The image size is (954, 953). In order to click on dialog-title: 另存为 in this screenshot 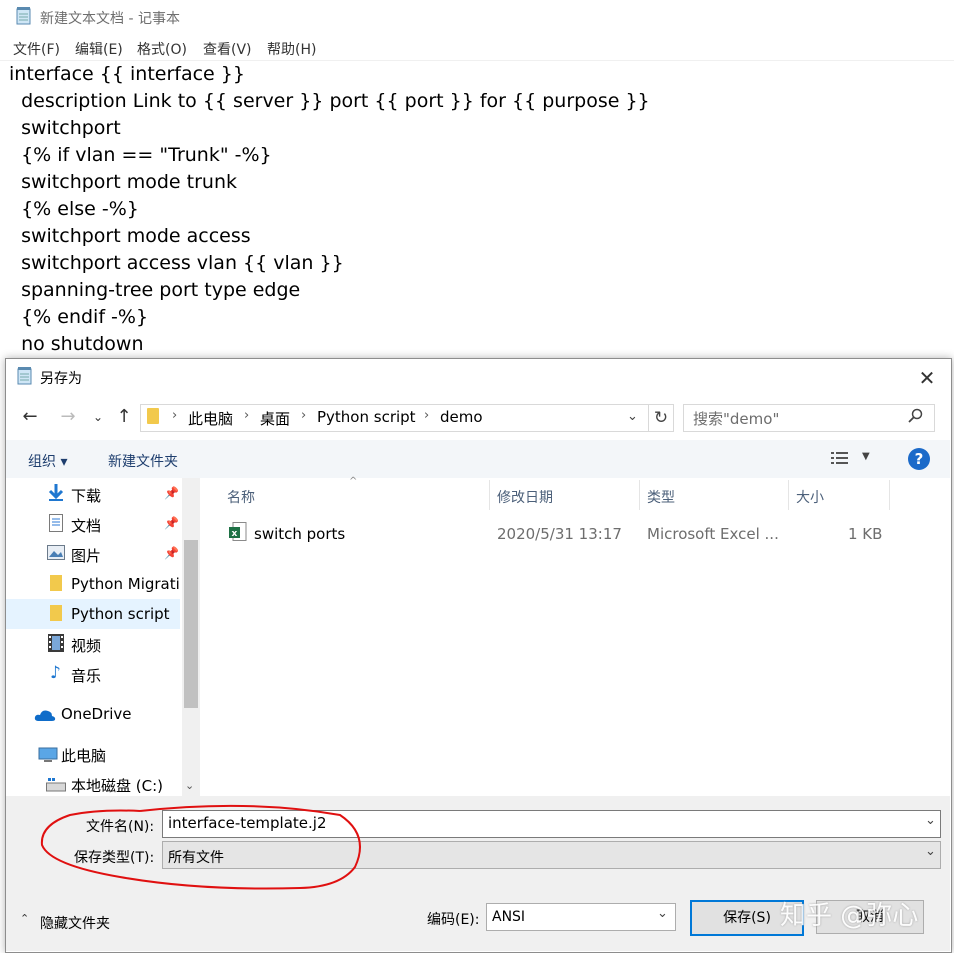, I will do `click(61, 379)`.